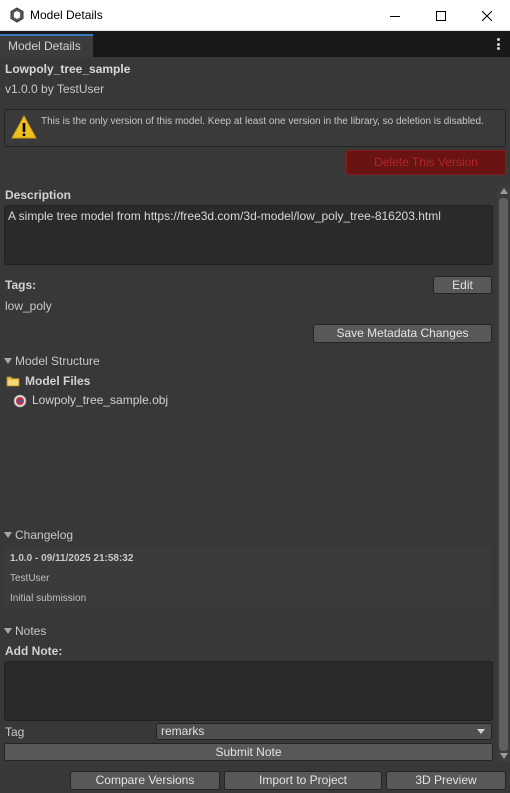 This screenshot has height=793, width=510. What do you see at coordinates (34, 651) in the screenshot?
I see `add-note-label: Add Note:` at bounding box center [34, 651].